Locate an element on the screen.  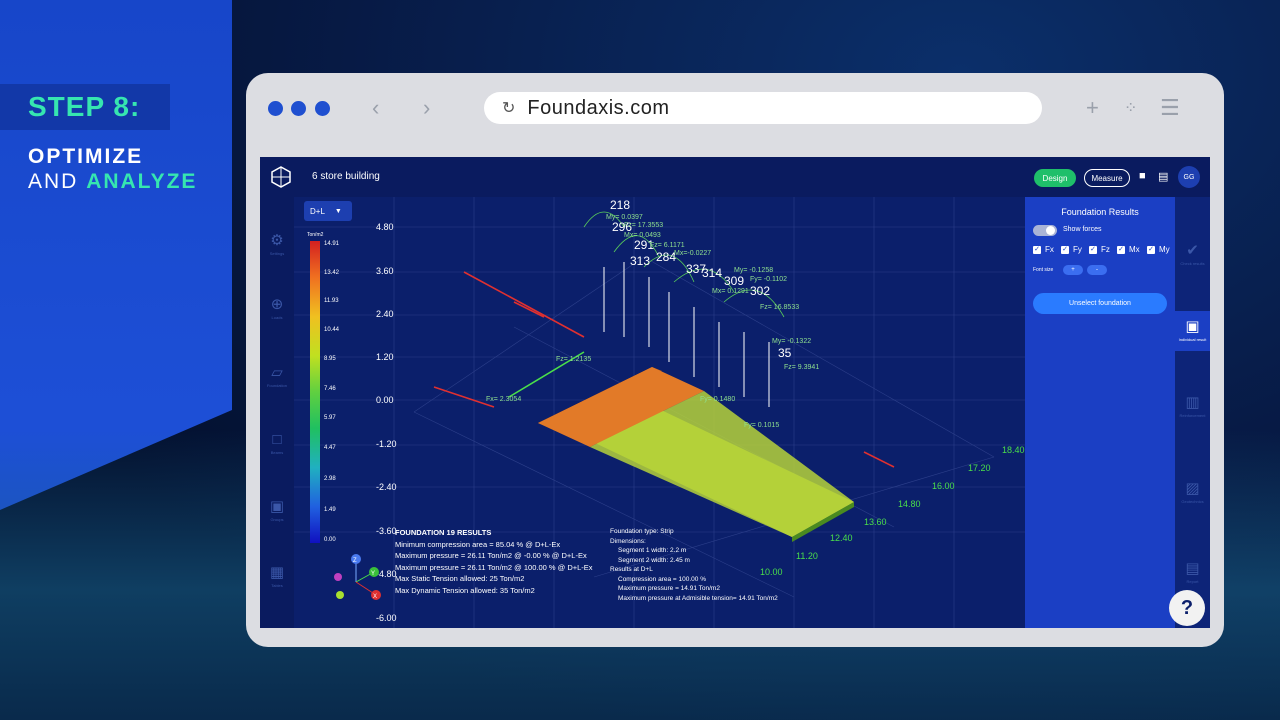
details-line: Results at D+L is located at coordinates (631, 569).